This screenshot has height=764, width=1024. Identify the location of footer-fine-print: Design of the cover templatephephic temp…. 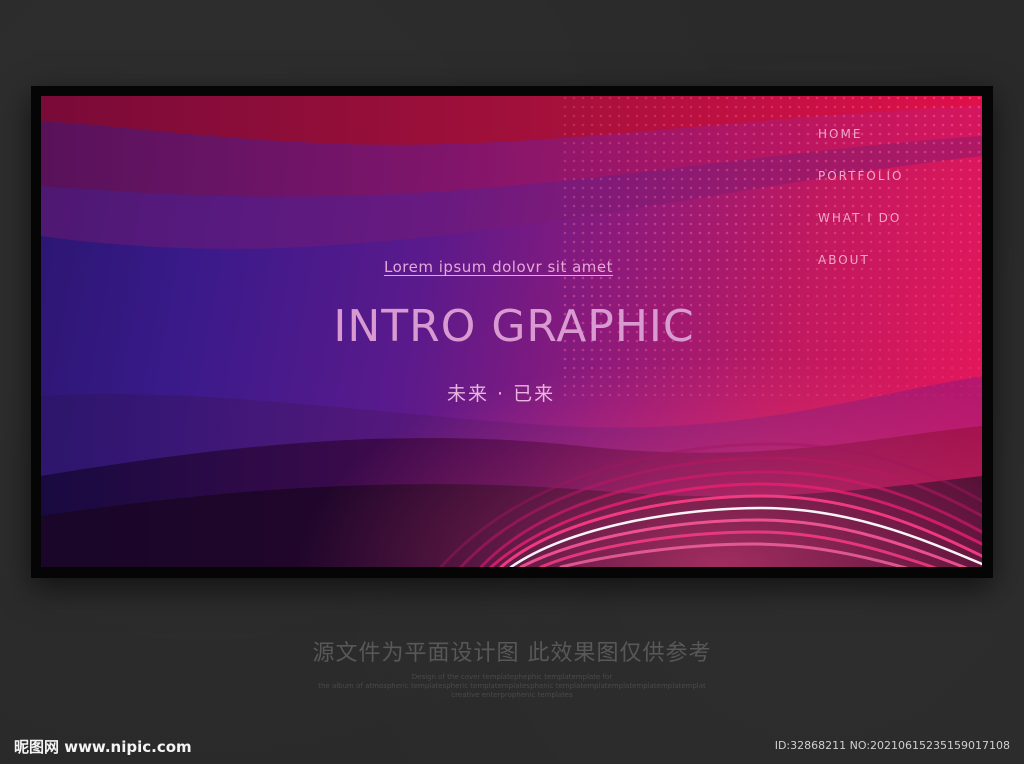
(512, 686).